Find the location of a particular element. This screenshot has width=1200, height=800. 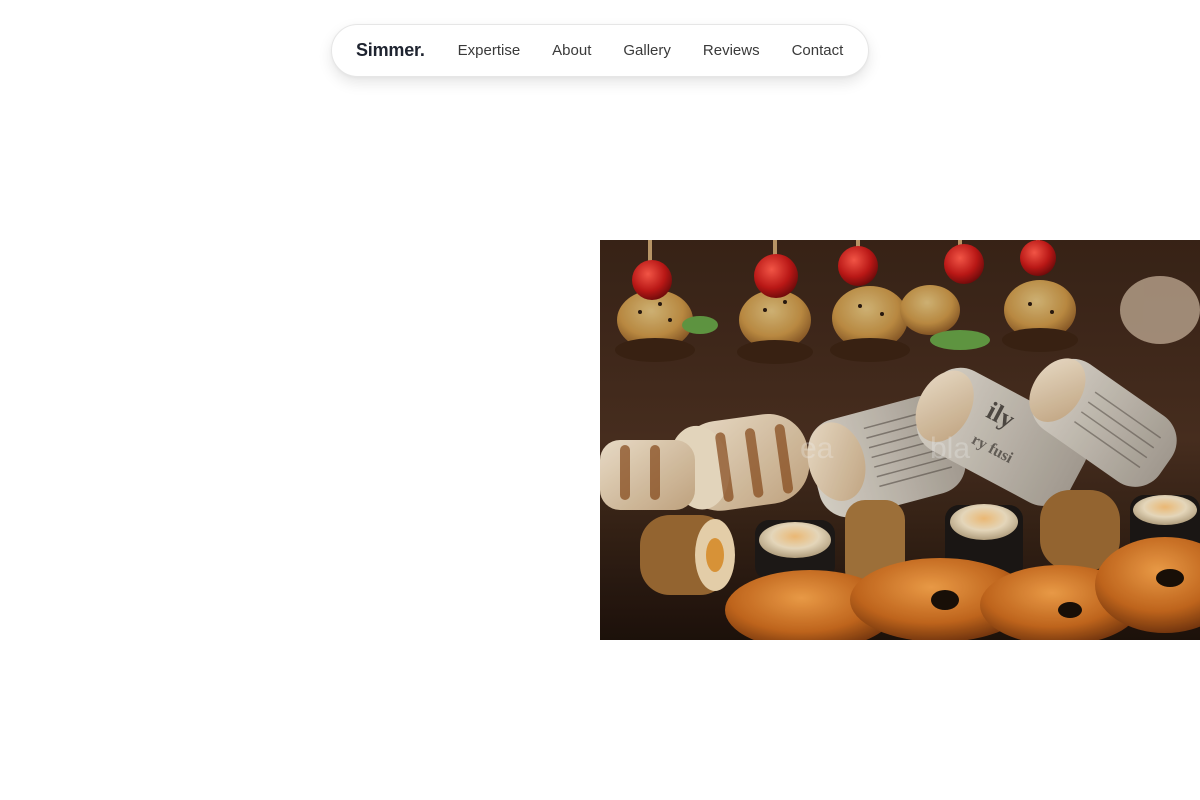

nav-link-gallery: Gallery is located at coordinates (647, 50).